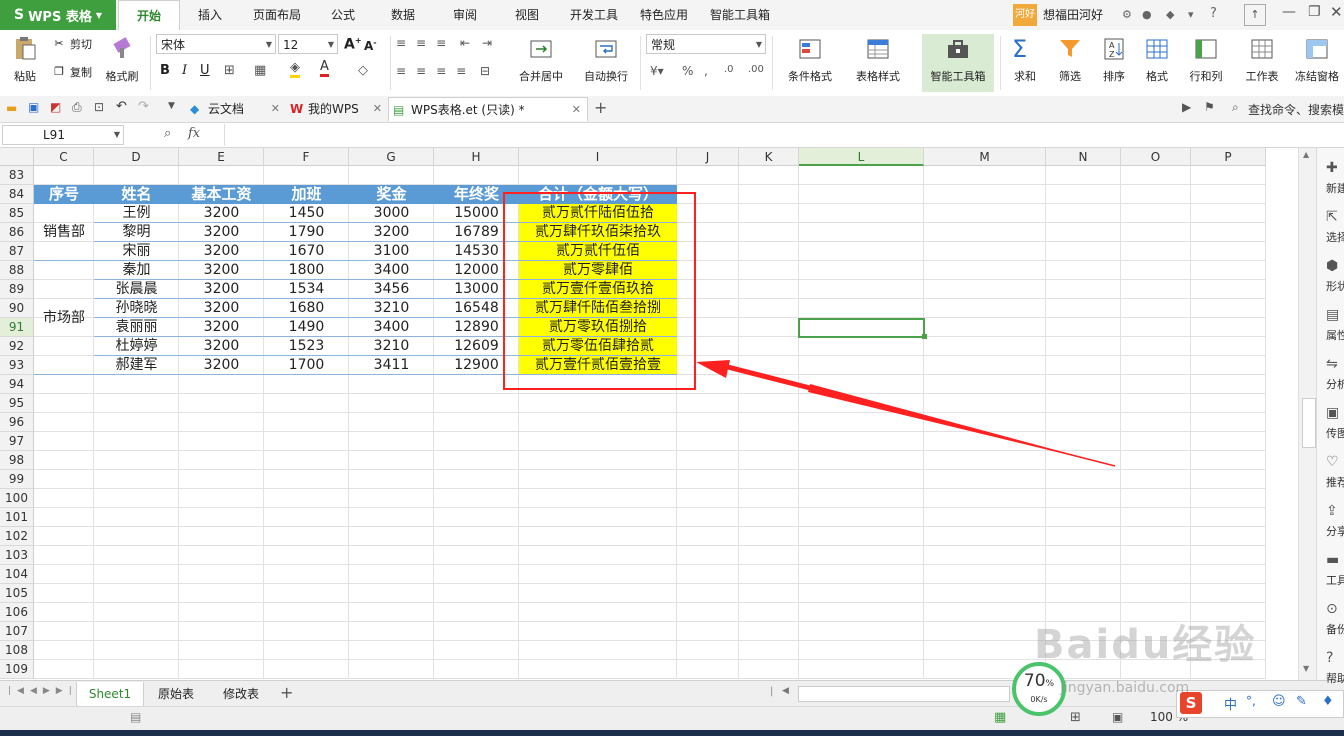  What do you see at coordinates (1335, 560) in the screenshot?
I see `task-pane-icon: ▬` at bounding box center [1335, 560].